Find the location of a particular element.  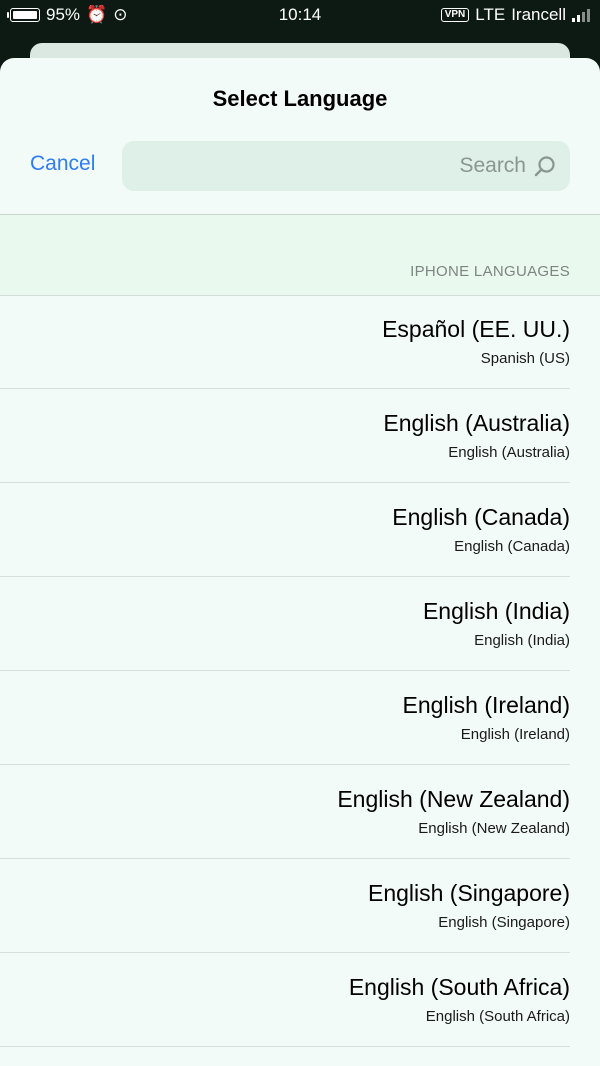

list-item: Español (EE. UU.) Spanish (US) is located at coordinates (285, 342).